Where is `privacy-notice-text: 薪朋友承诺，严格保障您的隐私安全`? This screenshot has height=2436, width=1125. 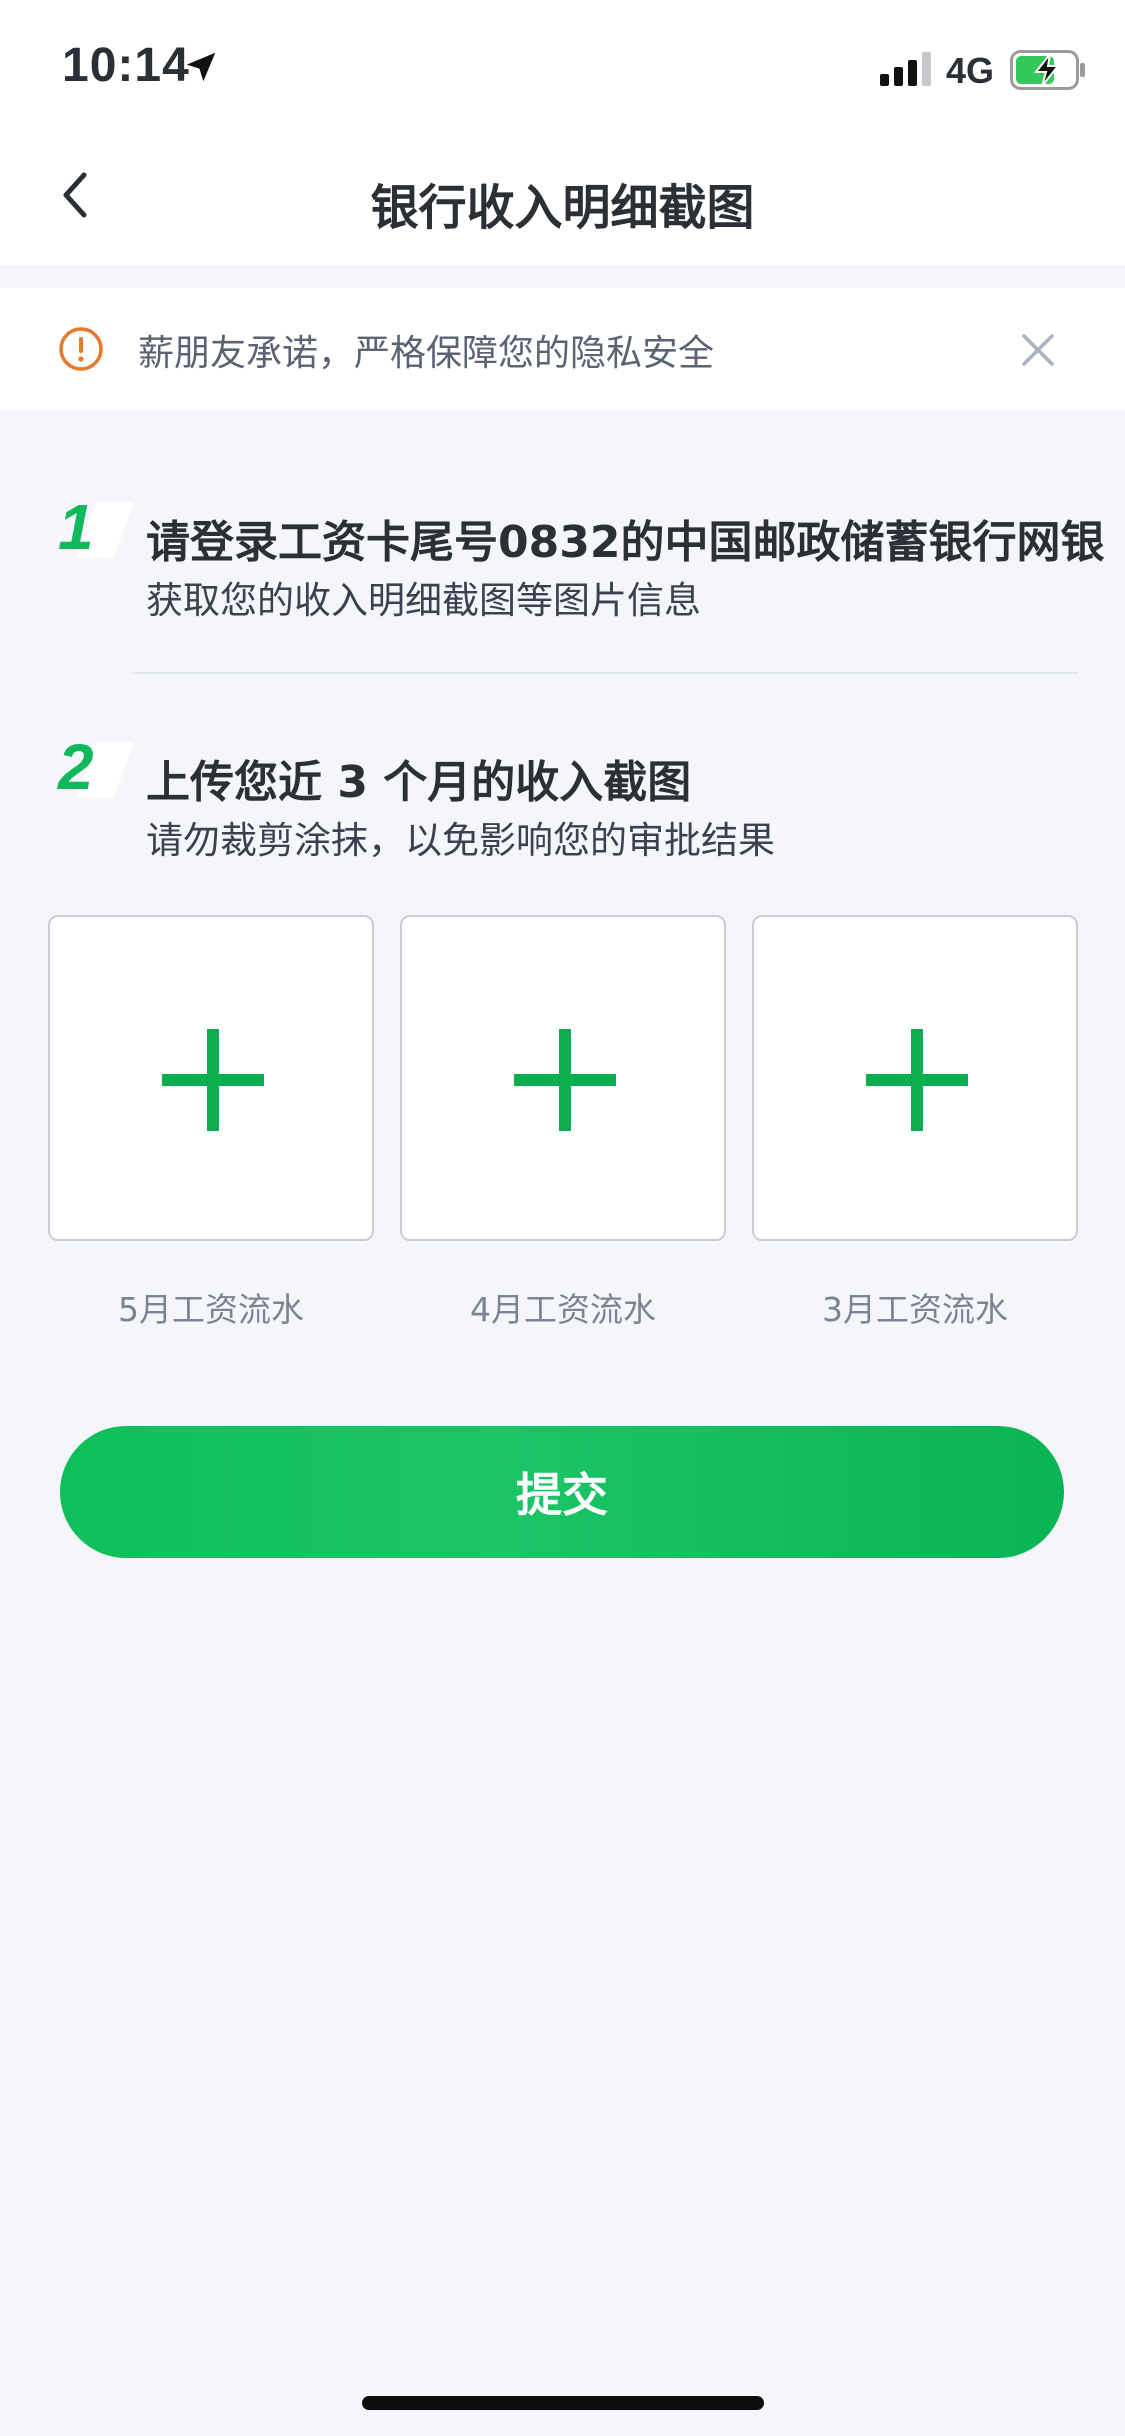
privacy-notice-text: 薪朋友承诺，严格保障您的隐私安全 is located at coordinates (426, 353).